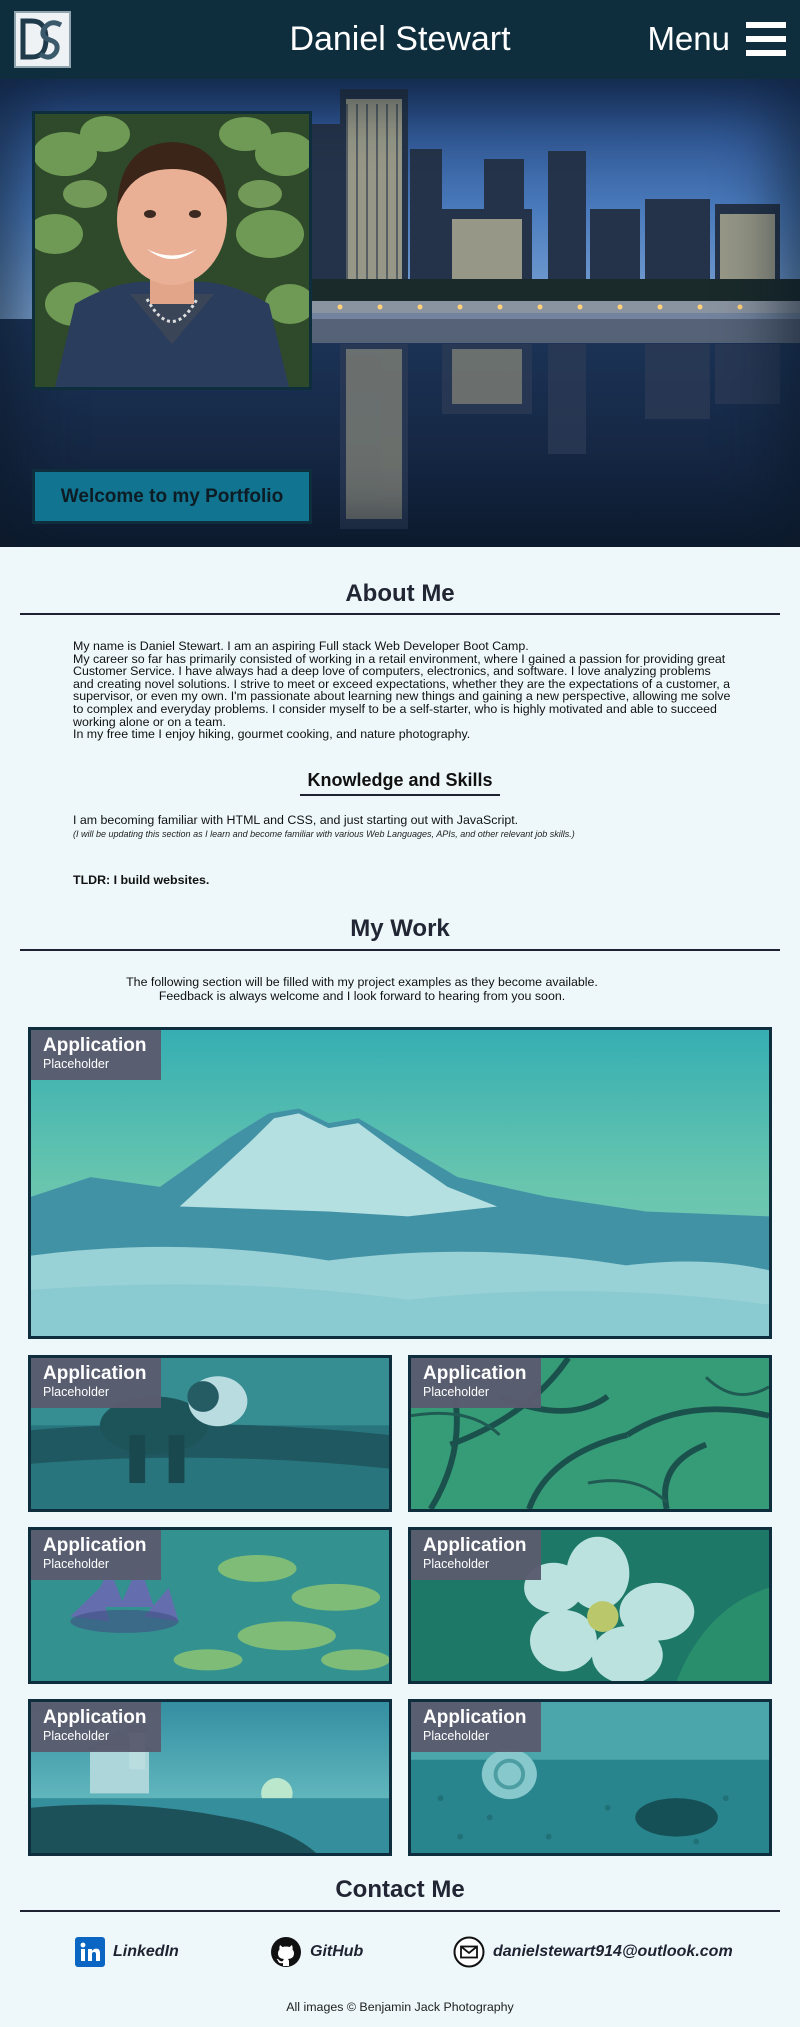 This screenshot has width=800, height=2027. What do you see at coordinates (141, 880) in the screenshot?
I see `tldr-text: TLDR: I build websites.` at bounding box center [141, 880].